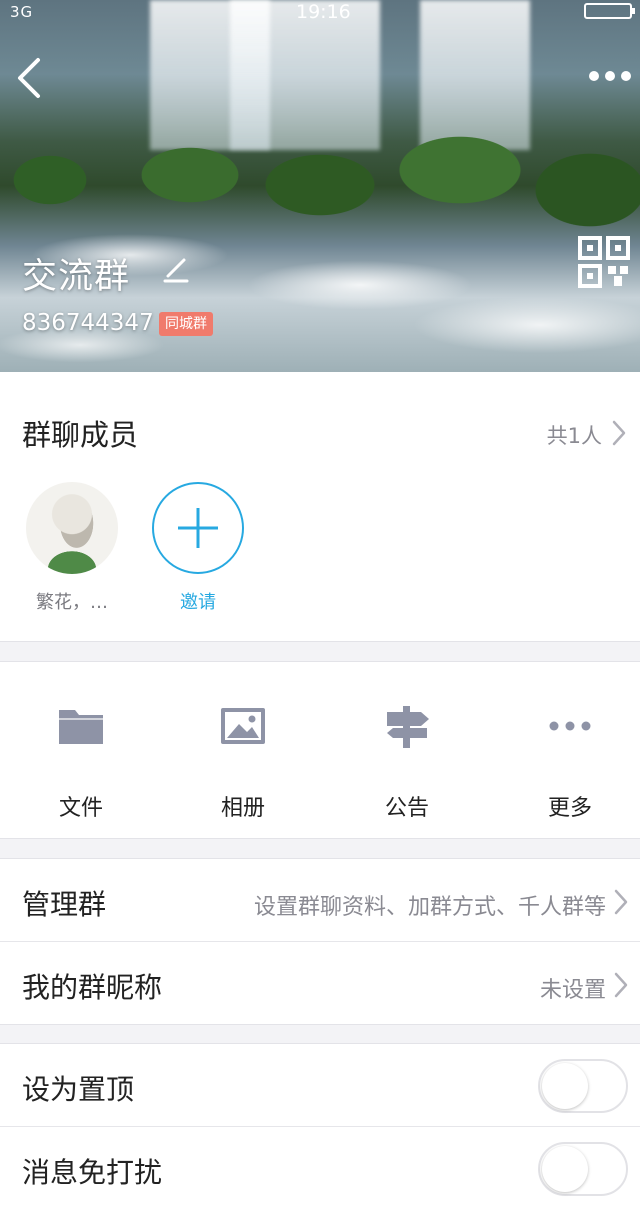 This screenshot has height=1215, width=640. What do you see at coordinates (572, 990) in the screenshot?
I see `row-value: 未设置` at bounding box center [572, 990].